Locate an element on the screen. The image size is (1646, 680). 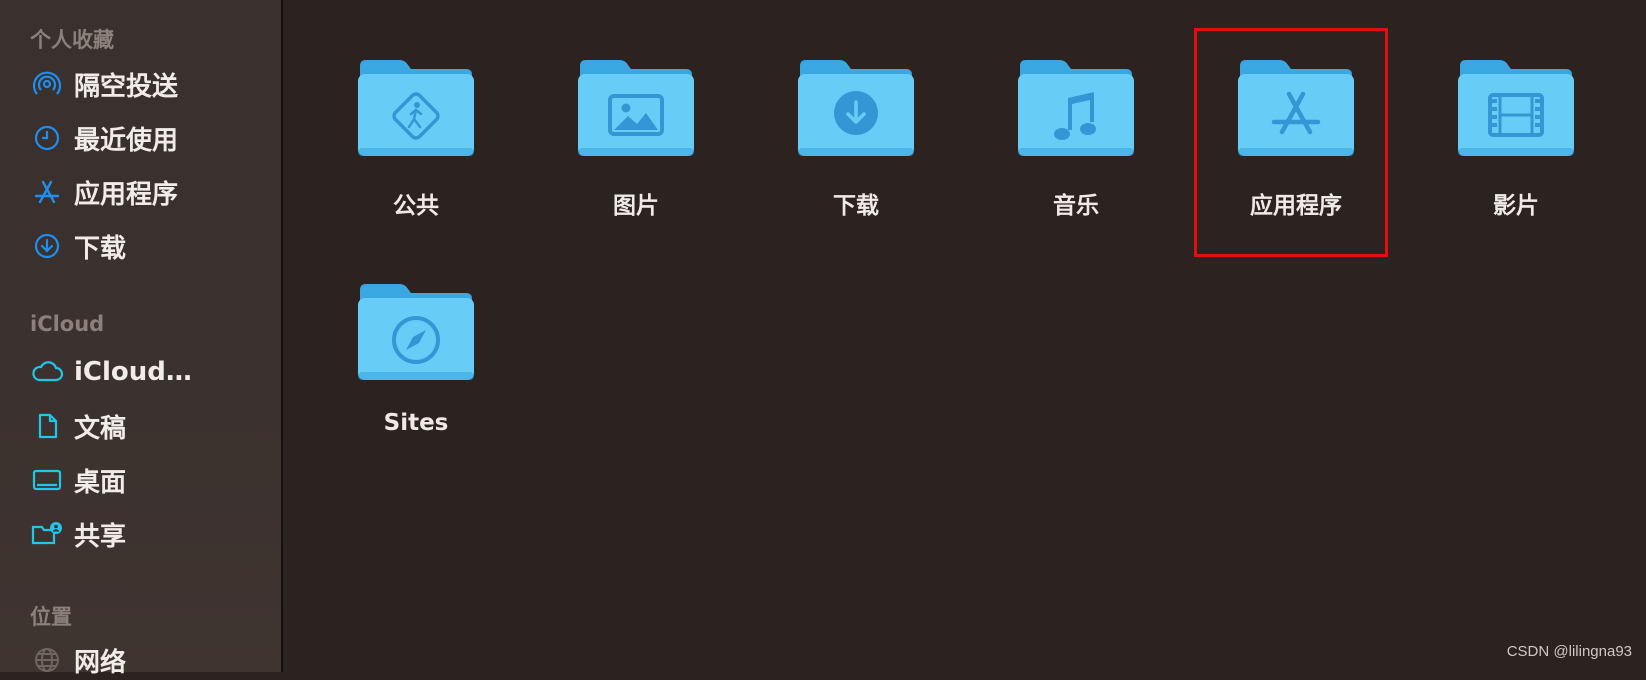
shared-folder-icon is located at coordinates (47, 534).